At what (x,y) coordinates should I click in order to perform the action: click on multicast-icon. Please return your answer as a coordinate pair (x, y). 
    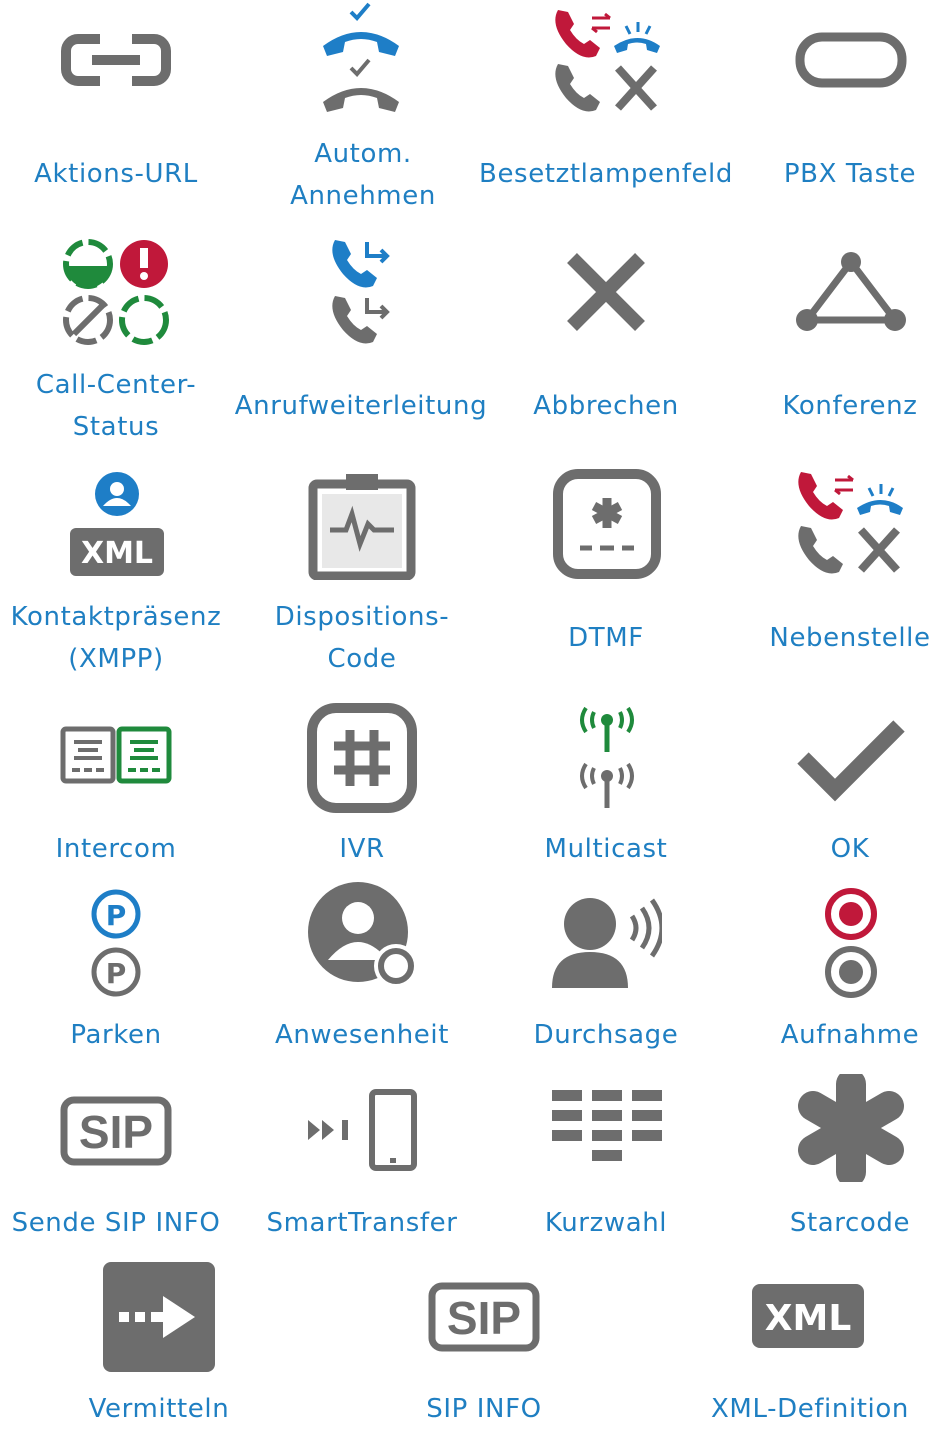
    Looking at the image, I should click on (607, 756).